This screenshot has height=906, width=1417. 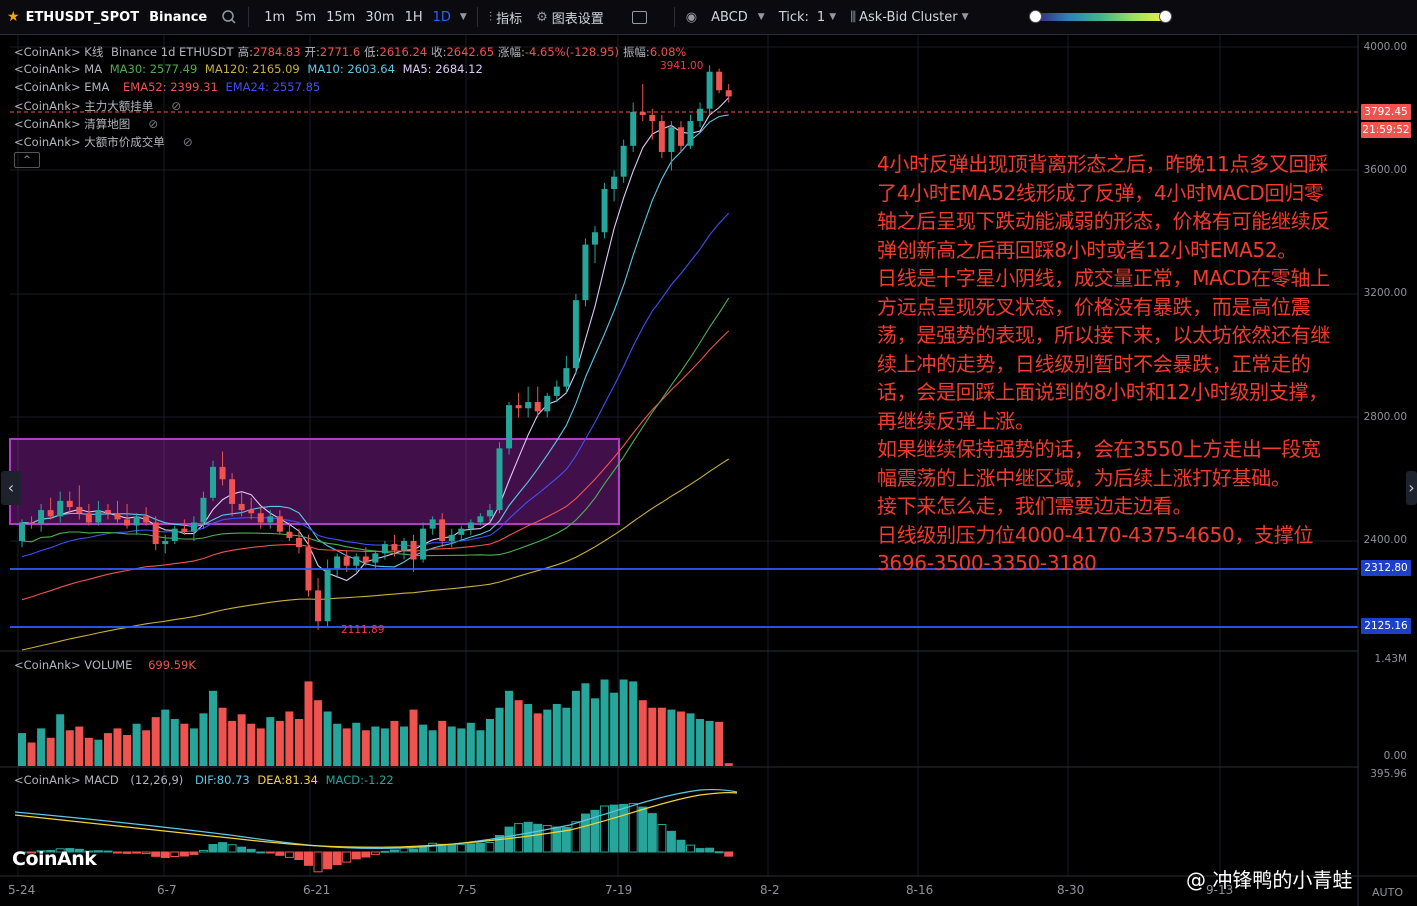 I want to click on x-tick: 8-30, so click(x=1071, y=890).